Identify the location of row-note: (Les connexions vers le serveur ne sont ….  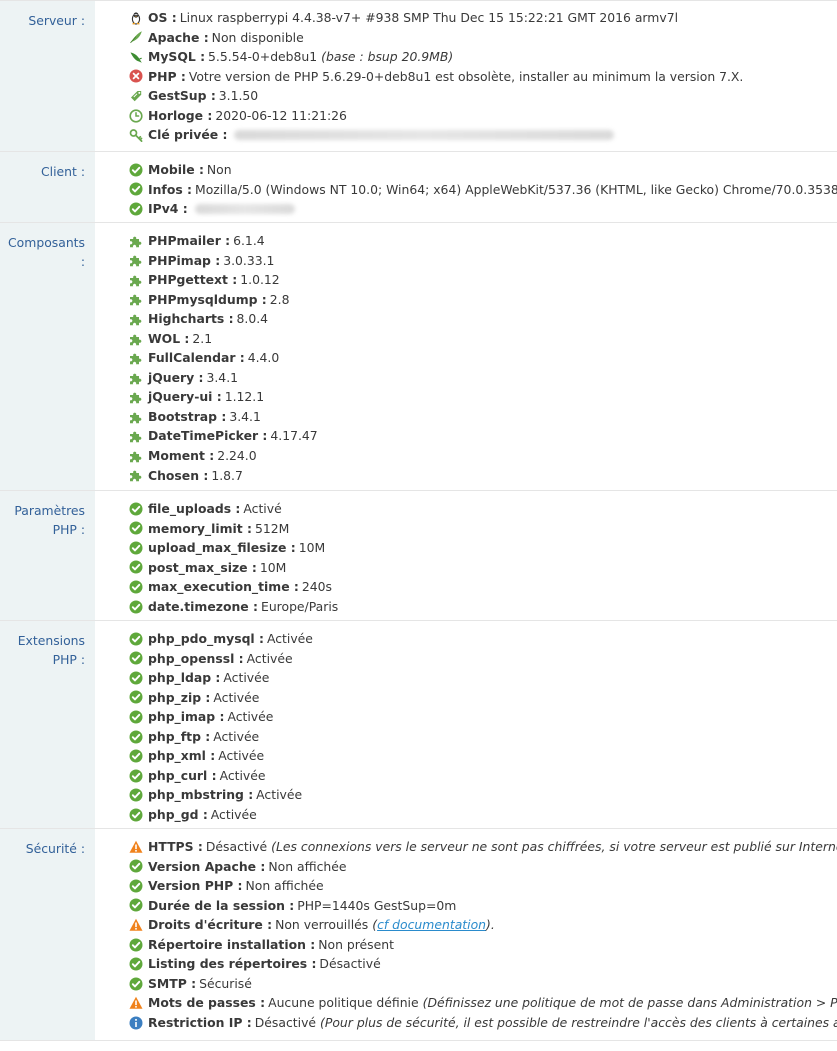
(554, 846).